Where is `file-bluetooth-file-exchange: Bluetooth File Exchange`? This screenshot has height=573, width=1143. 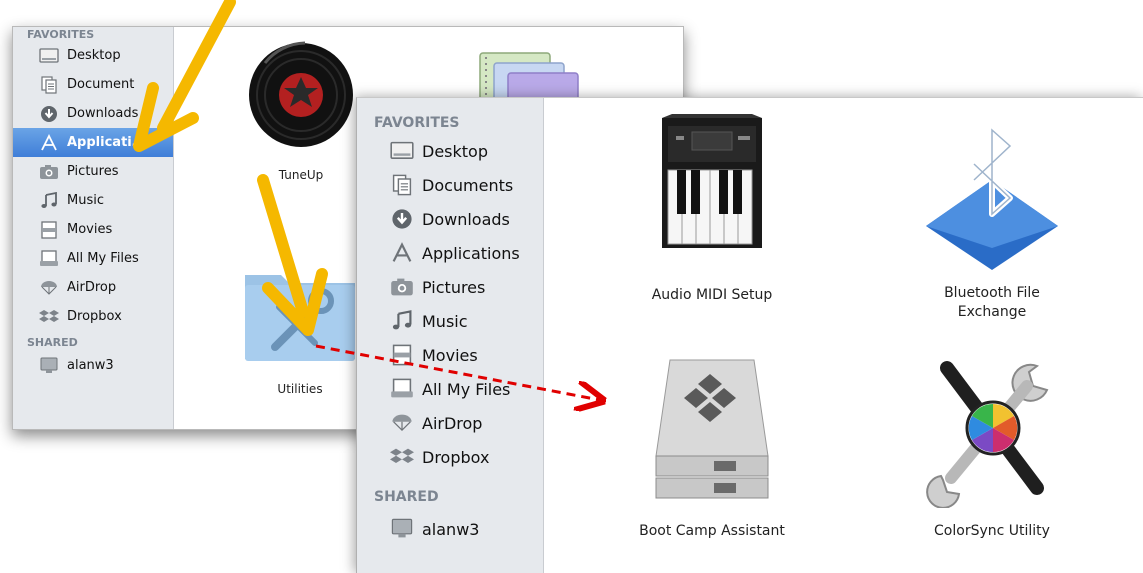 file-bluetooth-file-exchange: Bluetooth File Exchange is located at coordinates (992, 219).